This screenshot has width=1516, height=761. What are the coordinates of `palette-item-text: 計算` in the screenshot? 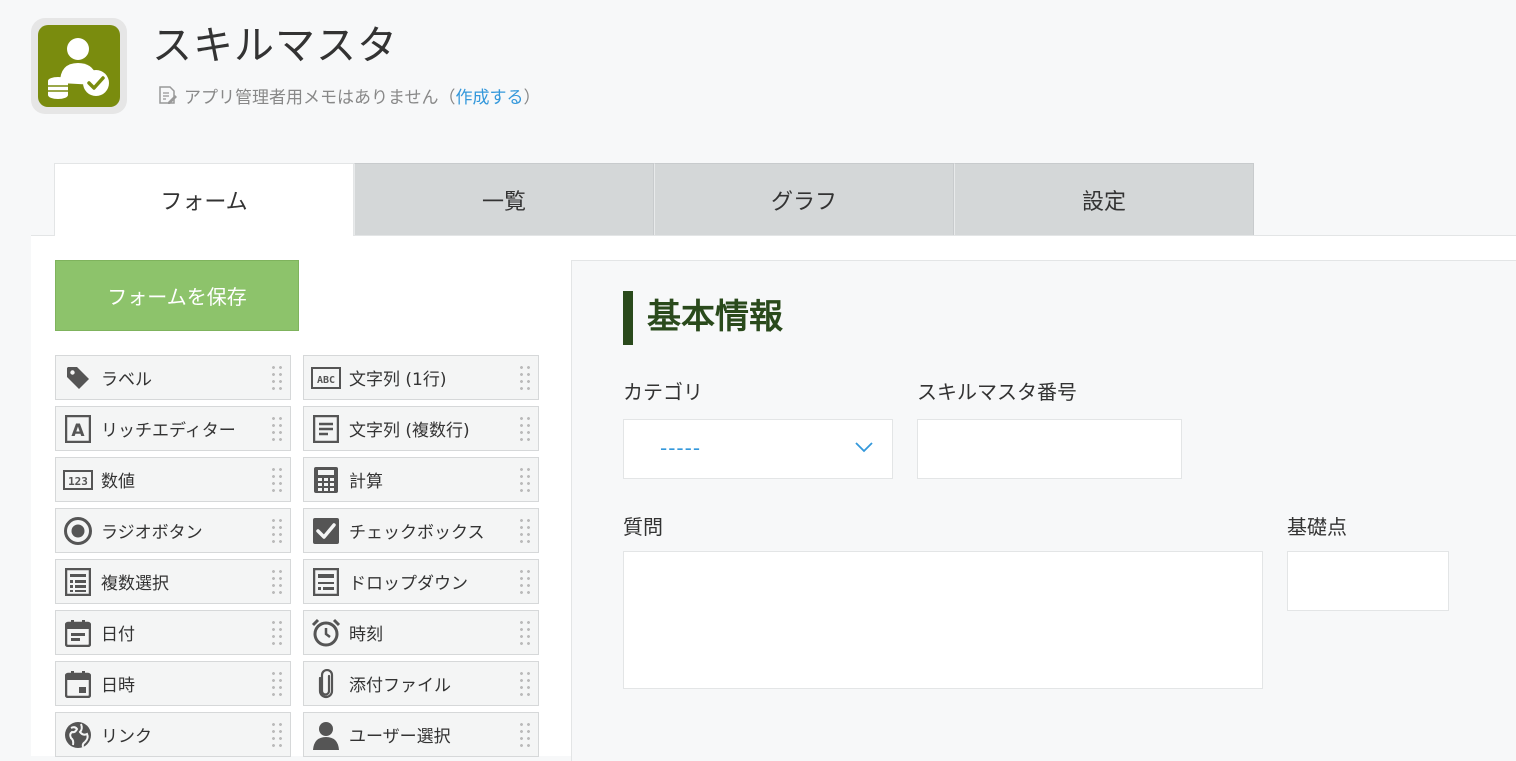 It's located at (366, 482).